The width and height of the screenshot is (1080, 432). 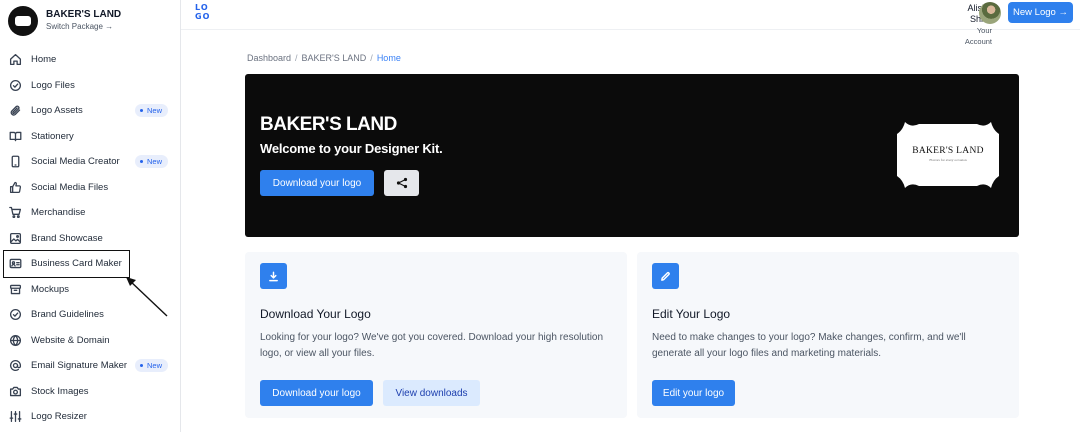 What do you see at coordinates (15, 289) in the screenshot?
I see `box-icon` at bounding box center [15, 289].